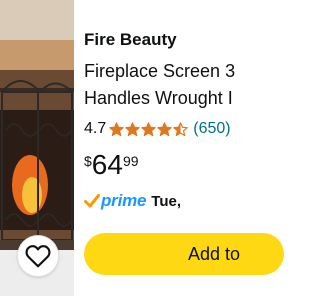 The image size is (320, 296). I want to click on wishlist-button, so click(38, 256).